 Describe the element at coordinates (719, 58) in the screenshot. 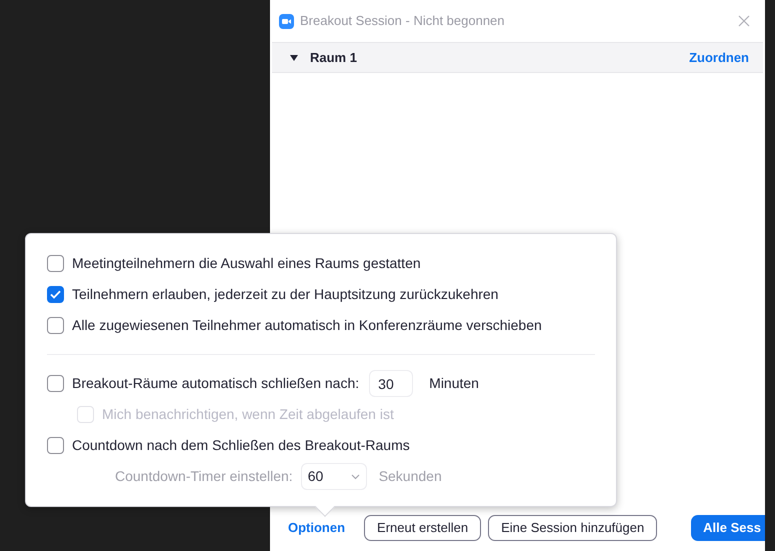

I see `assign-link: Zuordnen` at that location.